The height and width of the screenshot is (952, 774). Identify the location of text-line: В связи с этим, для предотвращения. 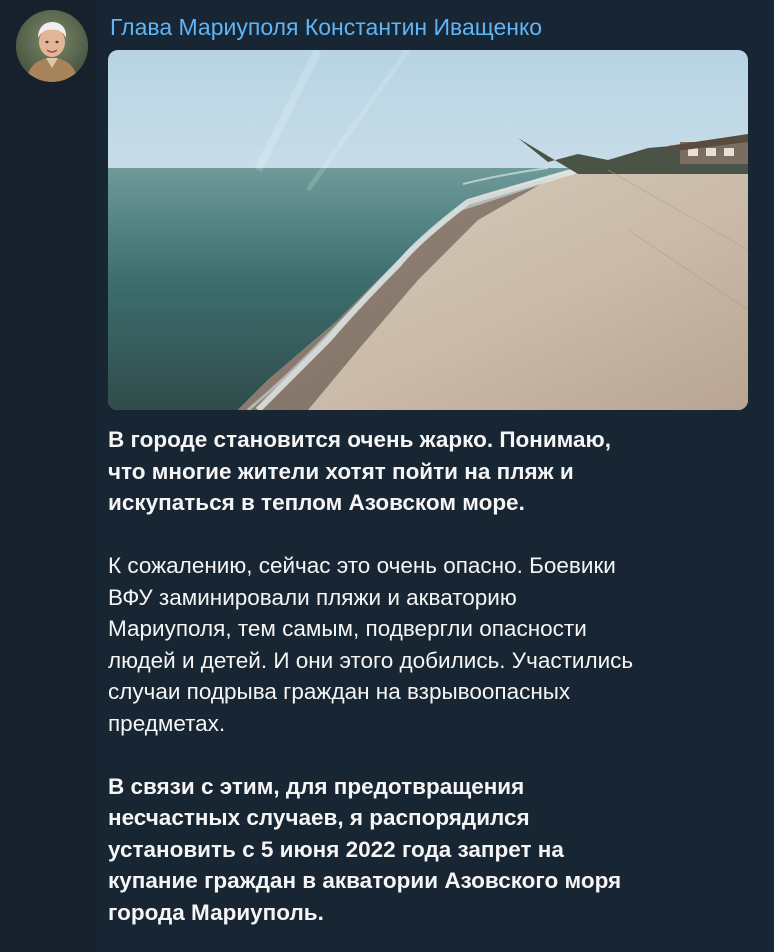
(316, 786).